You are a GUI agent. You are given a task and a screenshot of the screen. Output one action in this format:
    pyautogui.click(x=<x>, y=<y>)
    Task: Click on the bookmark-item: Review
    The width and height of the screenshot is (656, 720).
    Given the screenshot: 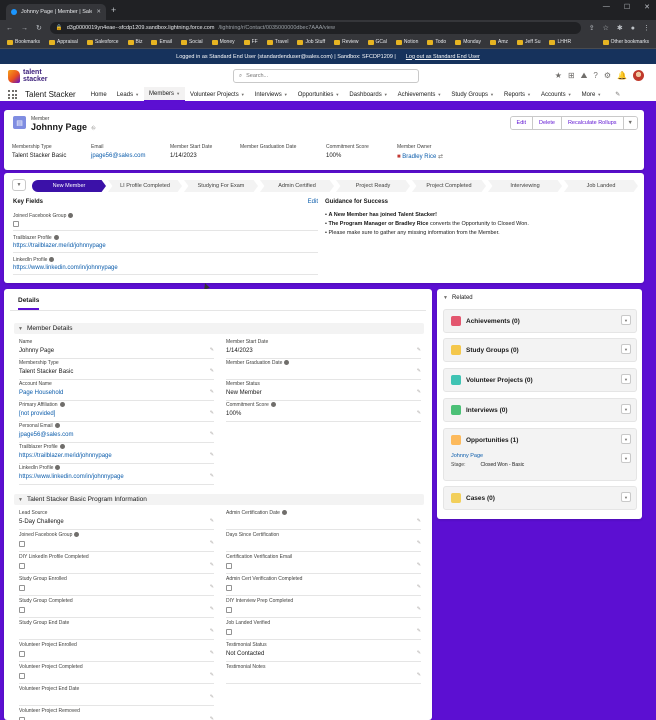 What is the action you would take?
    pyautogui.click(x=346, y=42)
    